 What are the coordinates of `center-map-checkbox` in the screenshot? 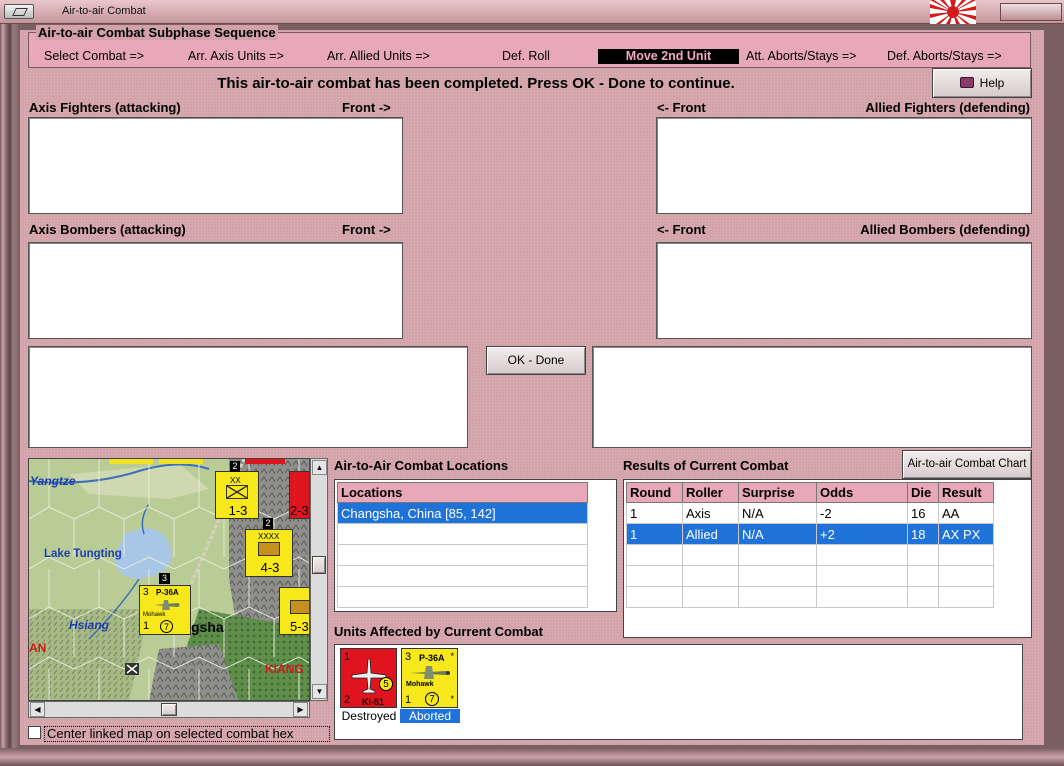 It's located at (34, 732).